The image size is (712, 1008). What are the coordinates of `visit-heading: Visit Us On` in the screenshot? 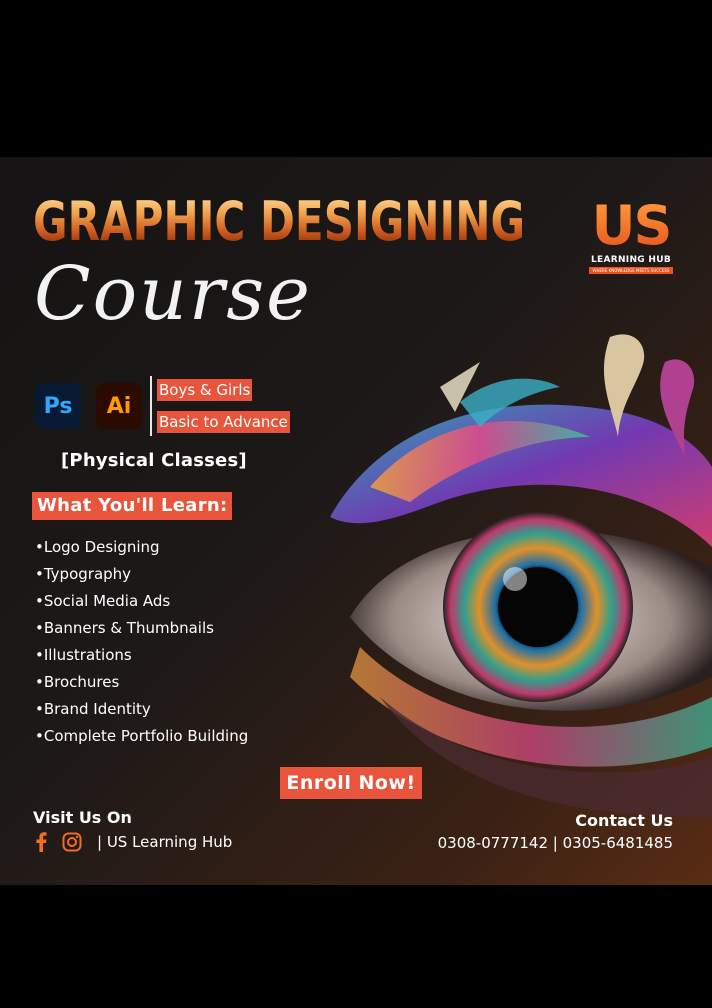 It's located at (82, 817).